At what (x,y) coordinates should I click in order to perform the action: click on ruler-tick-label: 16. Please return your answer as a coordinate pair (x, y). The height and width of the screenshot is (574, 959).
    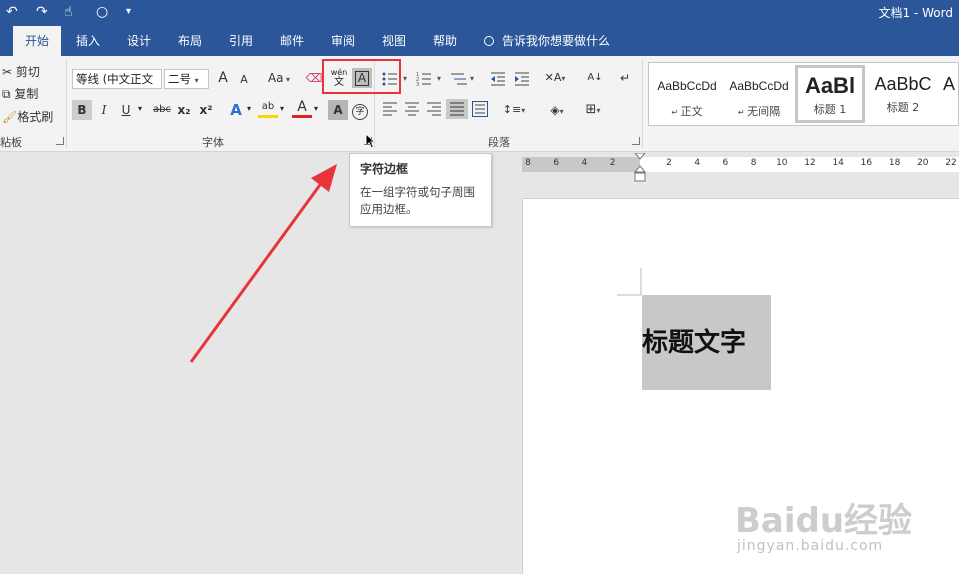
    Looking at the image, I should click on (866, 163).